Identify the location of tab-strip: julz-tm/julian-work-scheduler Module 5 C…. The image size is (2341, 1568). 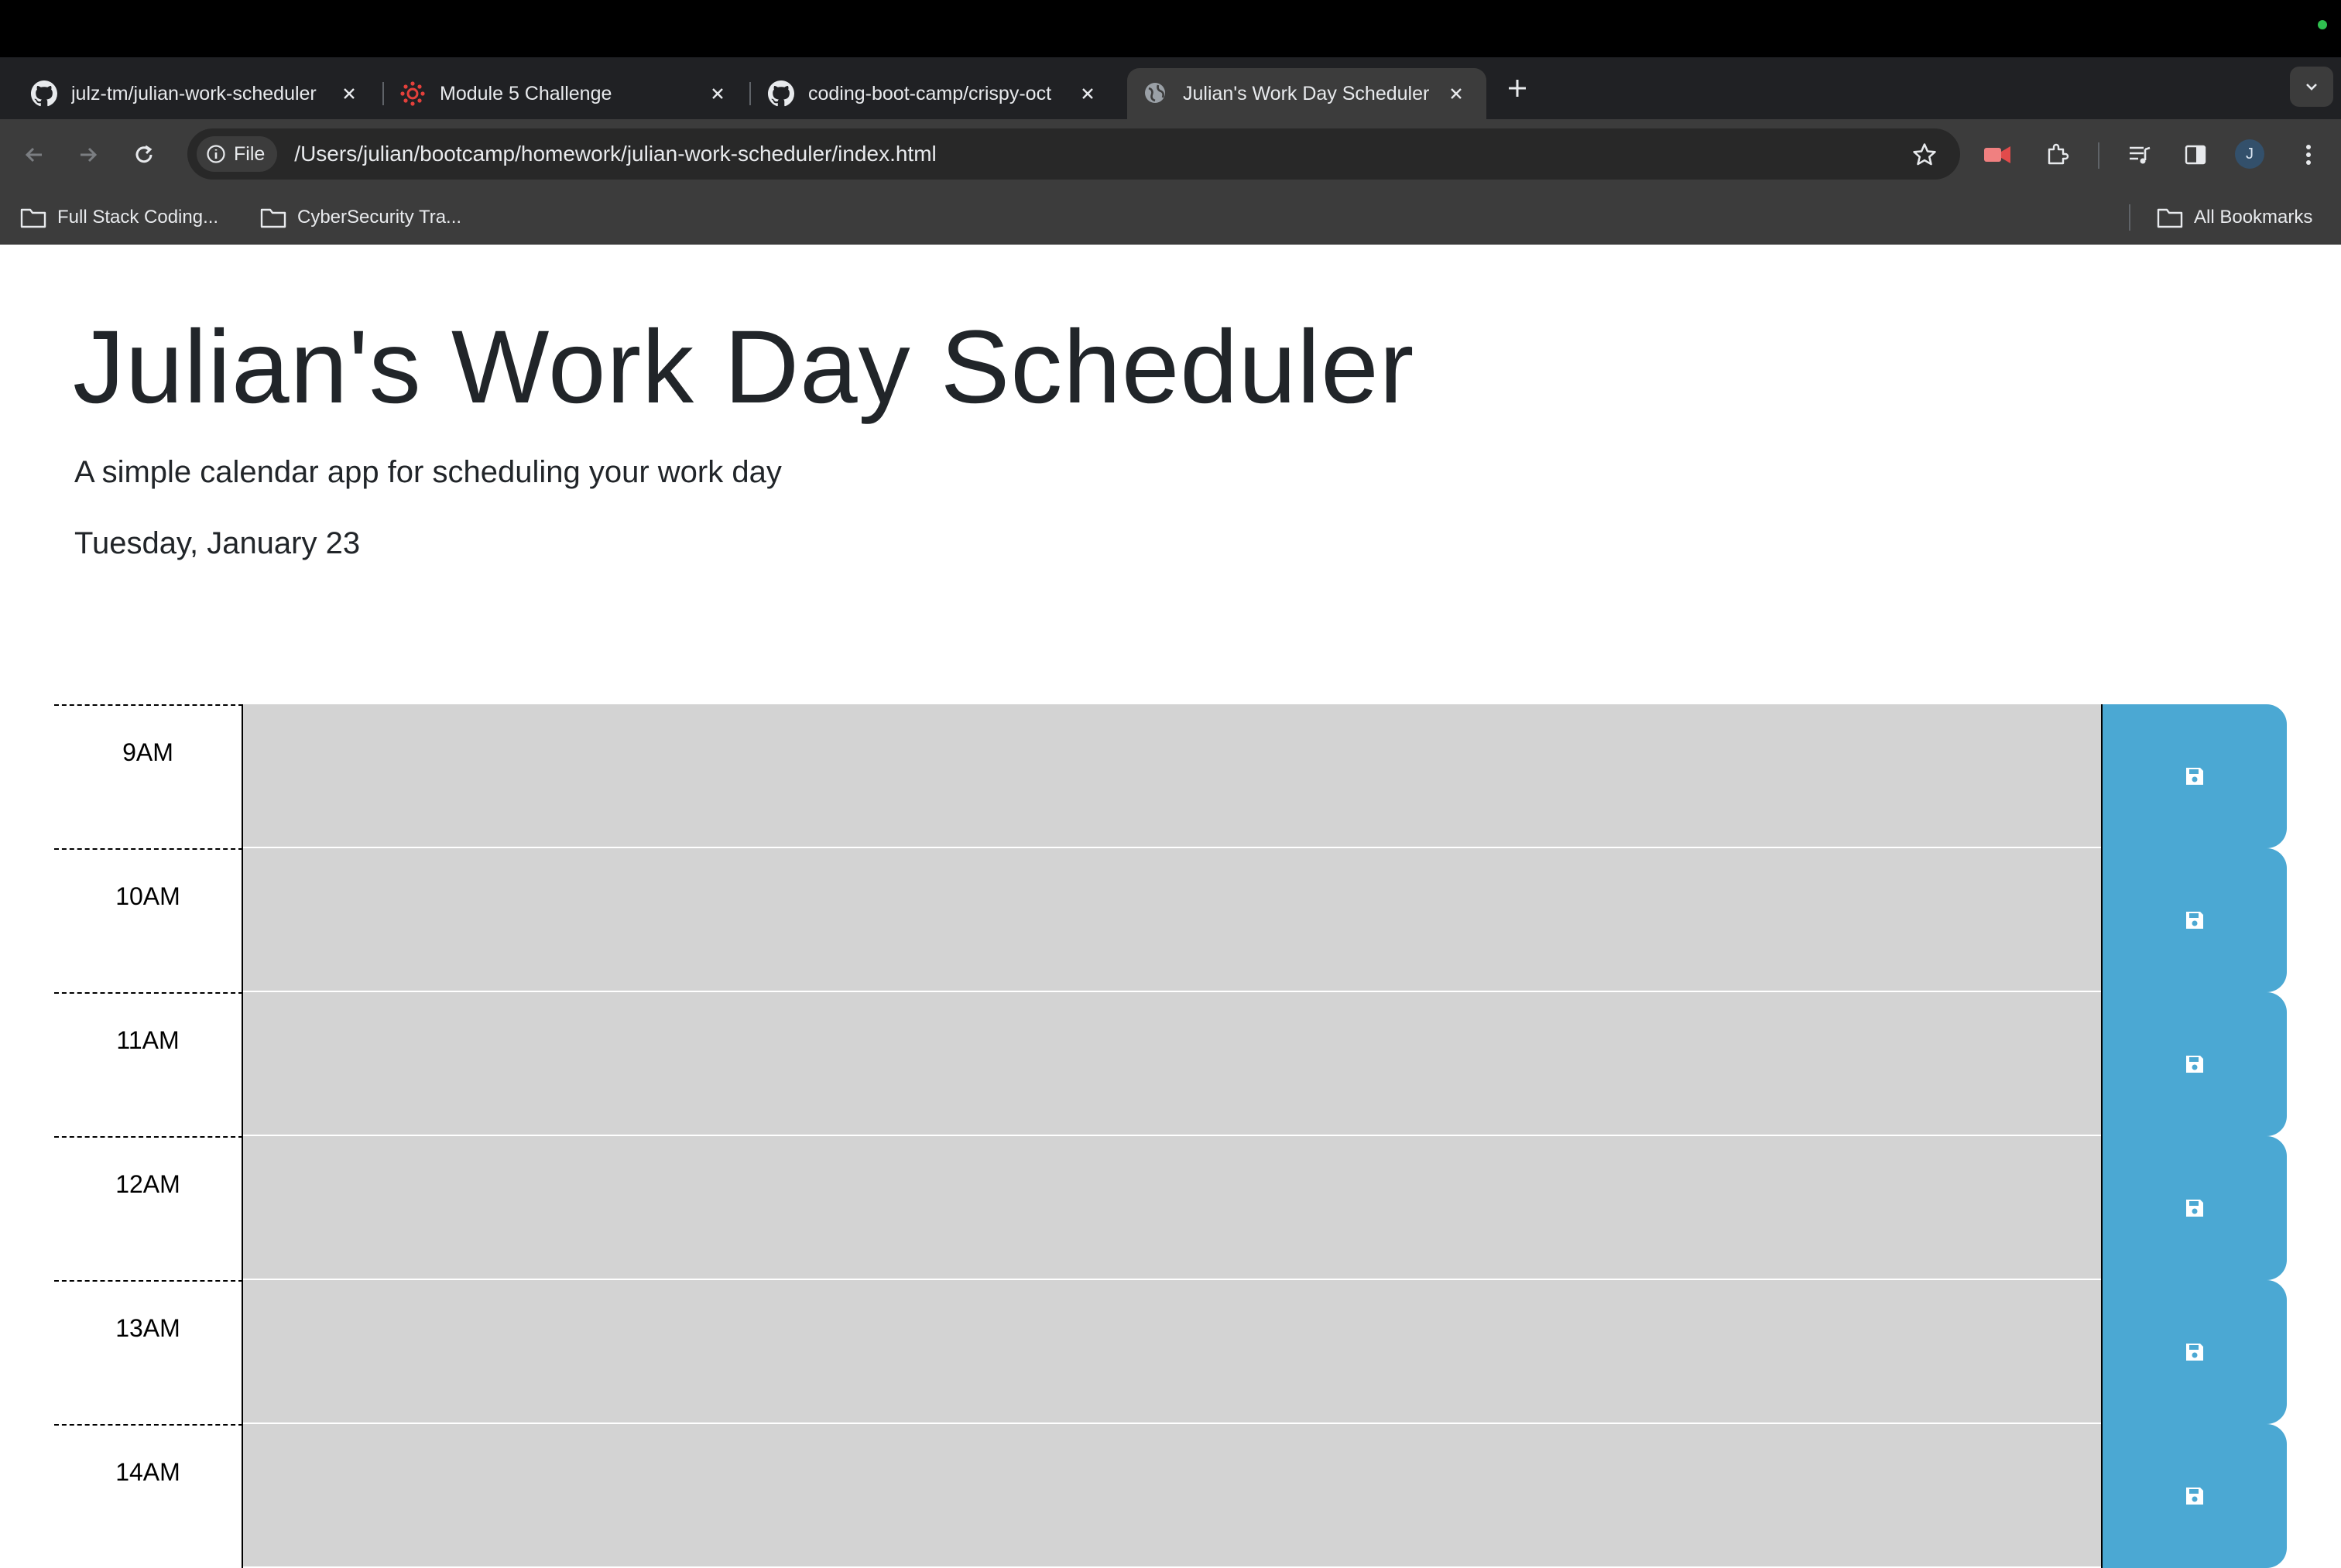
(1171, 88).